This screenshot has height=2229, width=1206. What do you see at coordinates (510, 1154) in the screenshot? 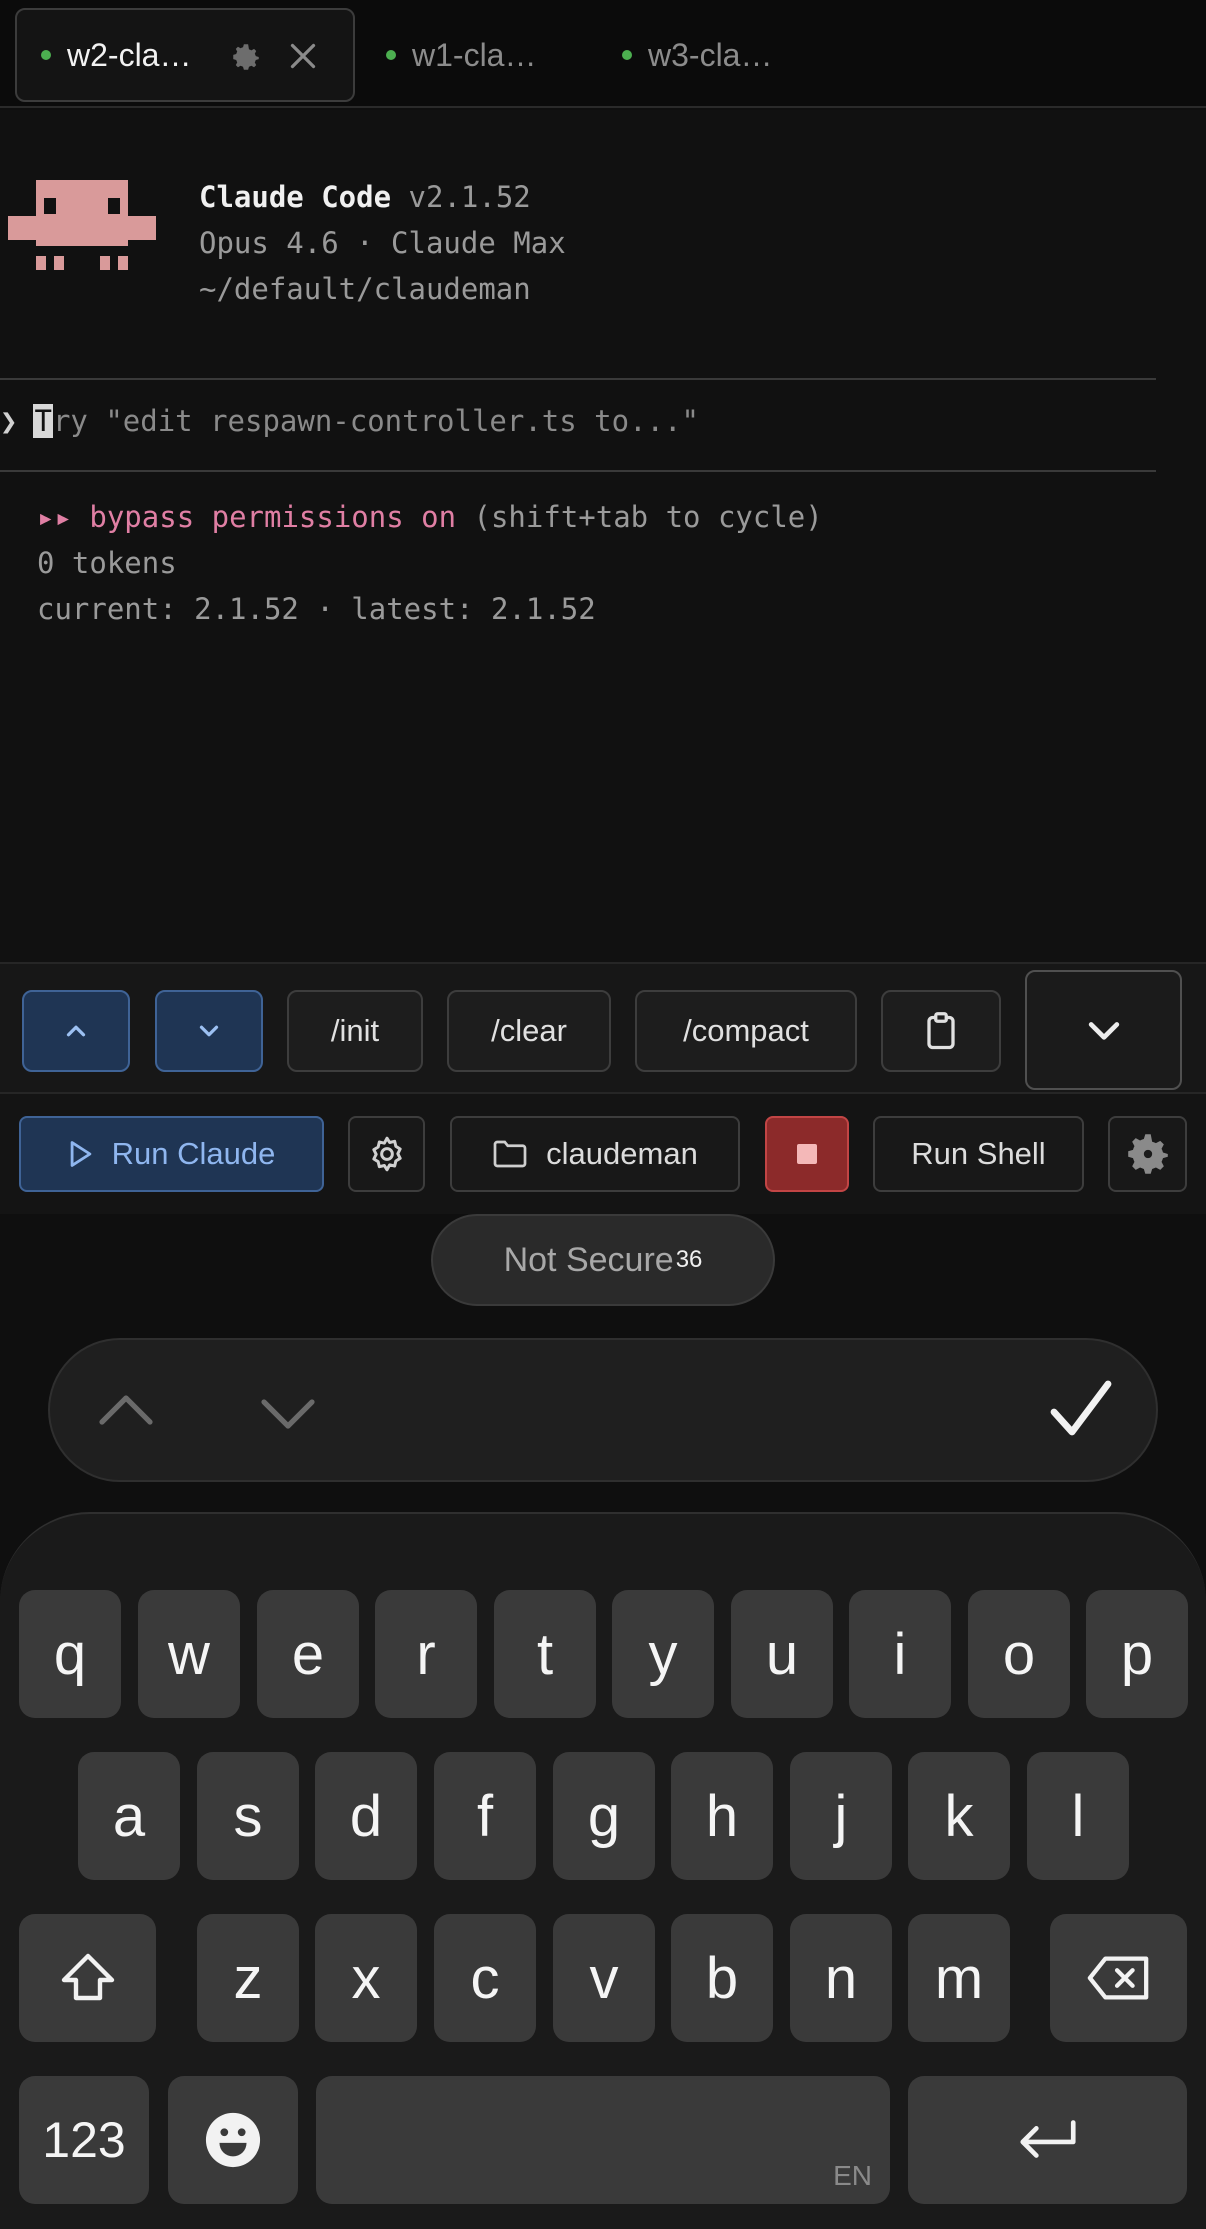
I see `folder-icon` at bounding box center [510, 1154].